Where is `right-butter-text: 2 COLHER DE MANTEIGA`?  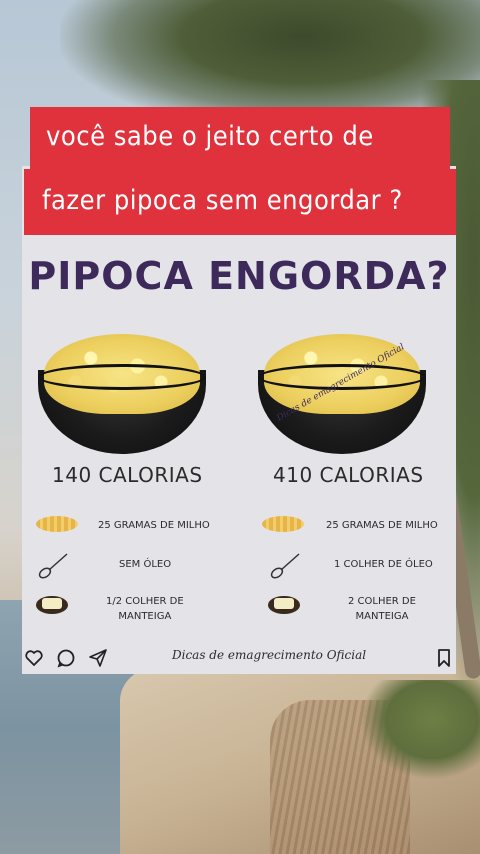 right-butter-text: 2 COLHER DE MANTEIGA is located at coordinates (382, 609).